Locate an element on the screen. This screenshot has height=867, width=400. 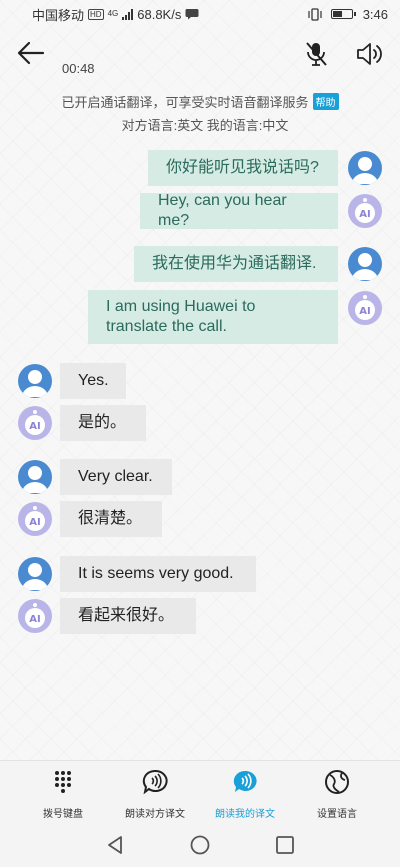
language-info: 对方语言:英文 我的语言:中文 is located at coordinates (205, 125).